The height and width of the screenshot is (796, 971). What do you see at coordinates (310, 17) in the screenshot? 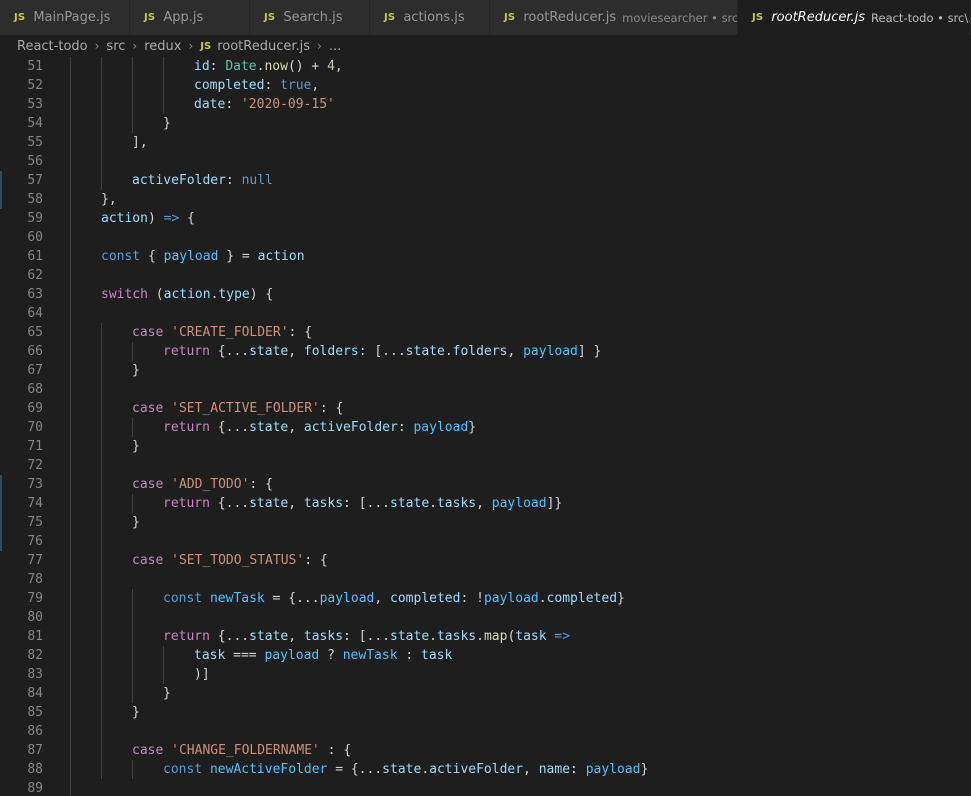
I see `tab-search-js: JS Search.js` at bounding box center [310, 17].